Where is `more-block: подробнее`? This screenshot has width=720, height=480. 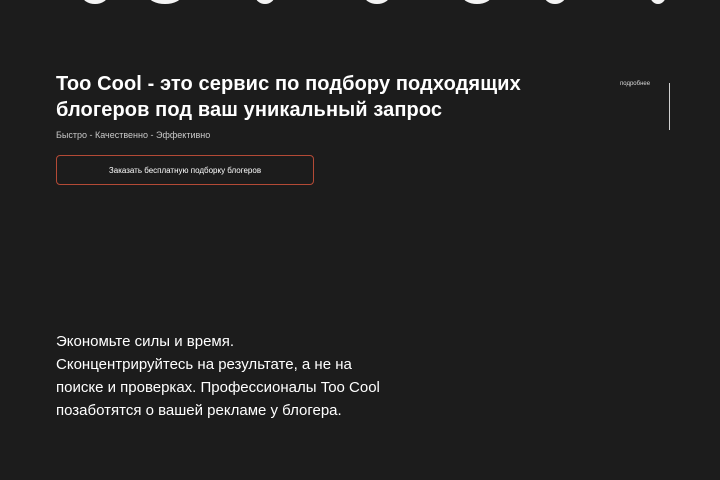
more-block: подробнее is located at coordinates (646, 106).